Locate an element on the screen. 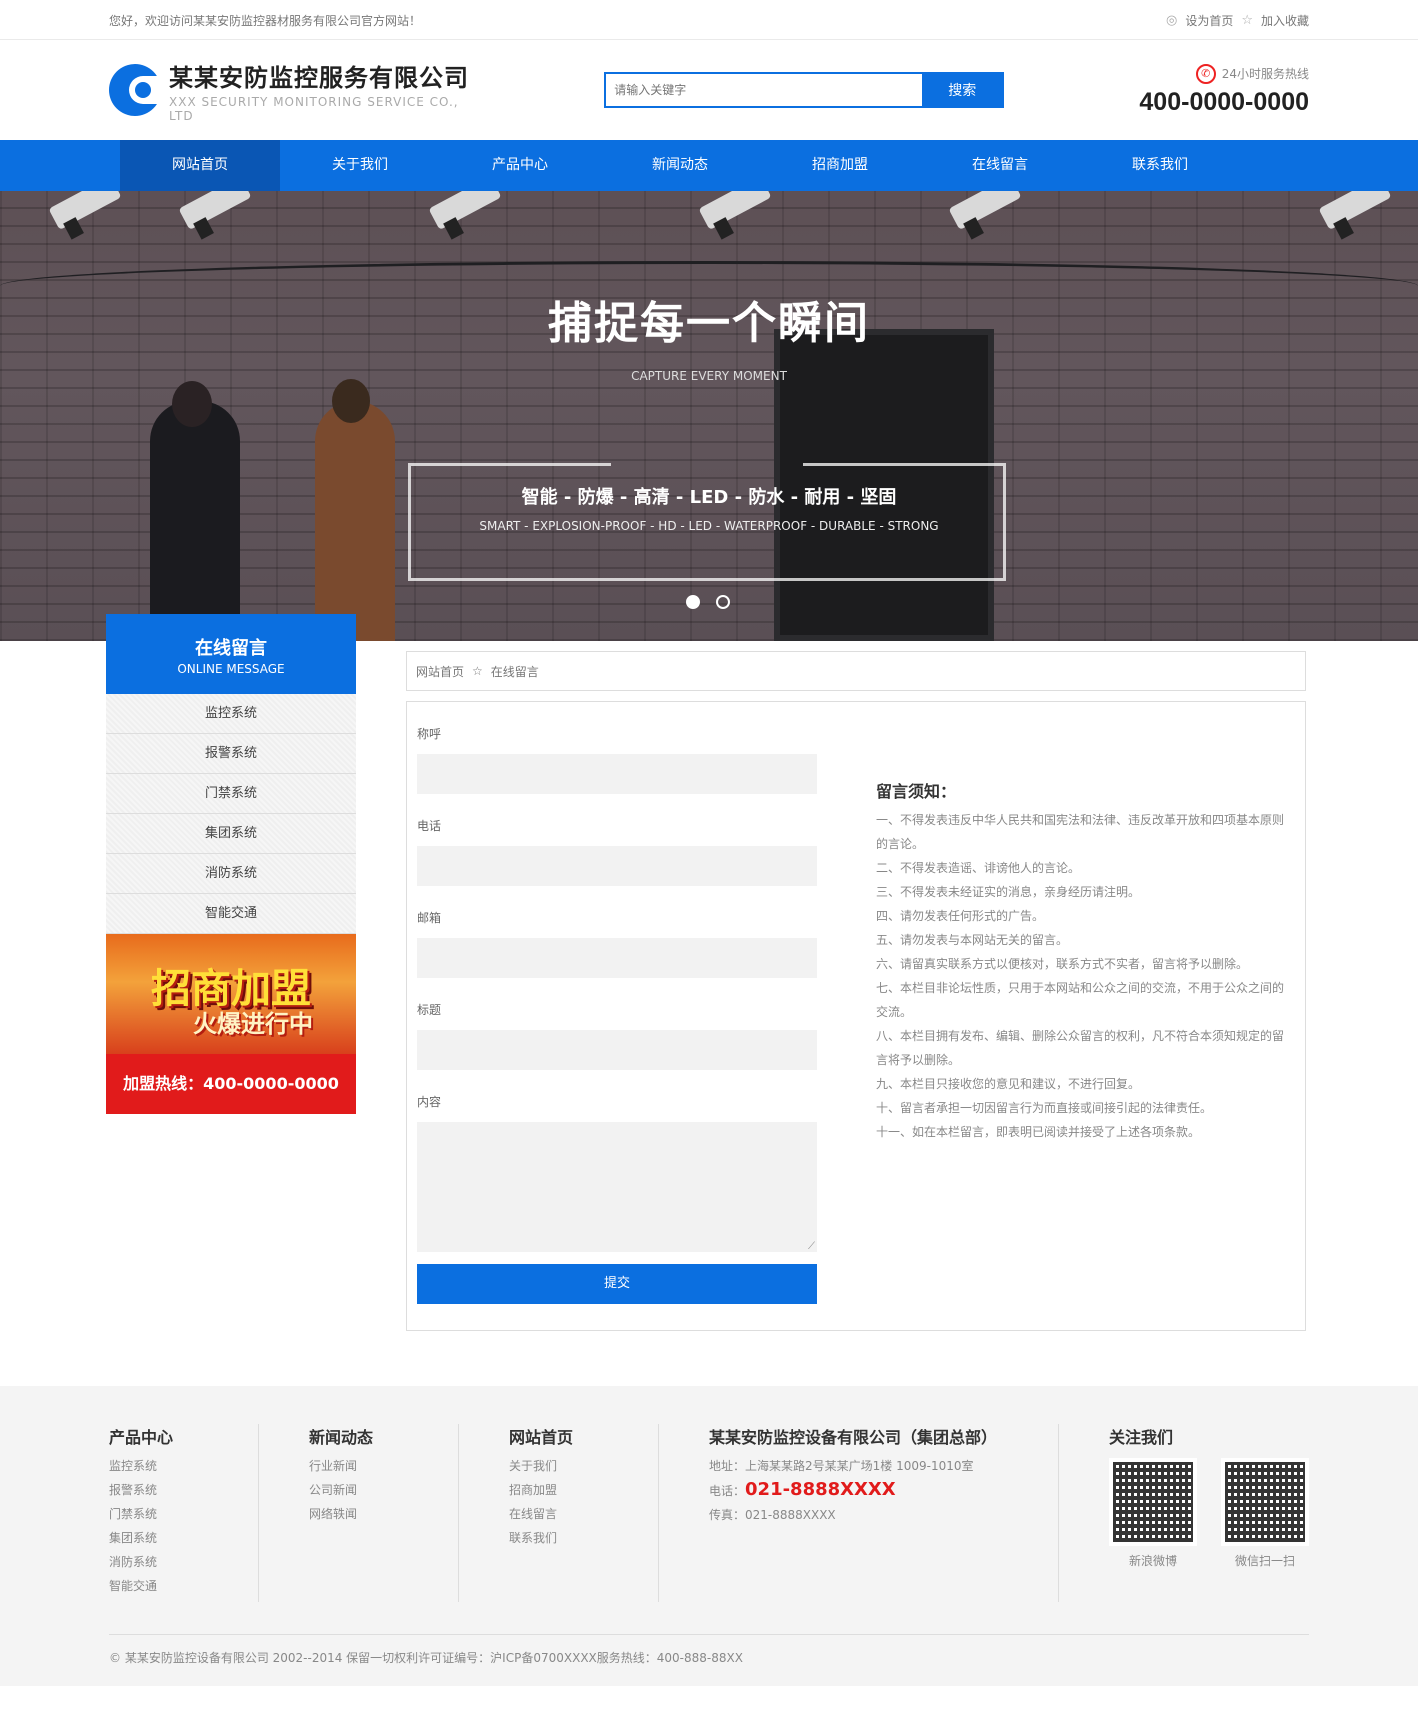  wechat-qr-label: 微信扫一扫 is located at coordinates (1264, 1561).